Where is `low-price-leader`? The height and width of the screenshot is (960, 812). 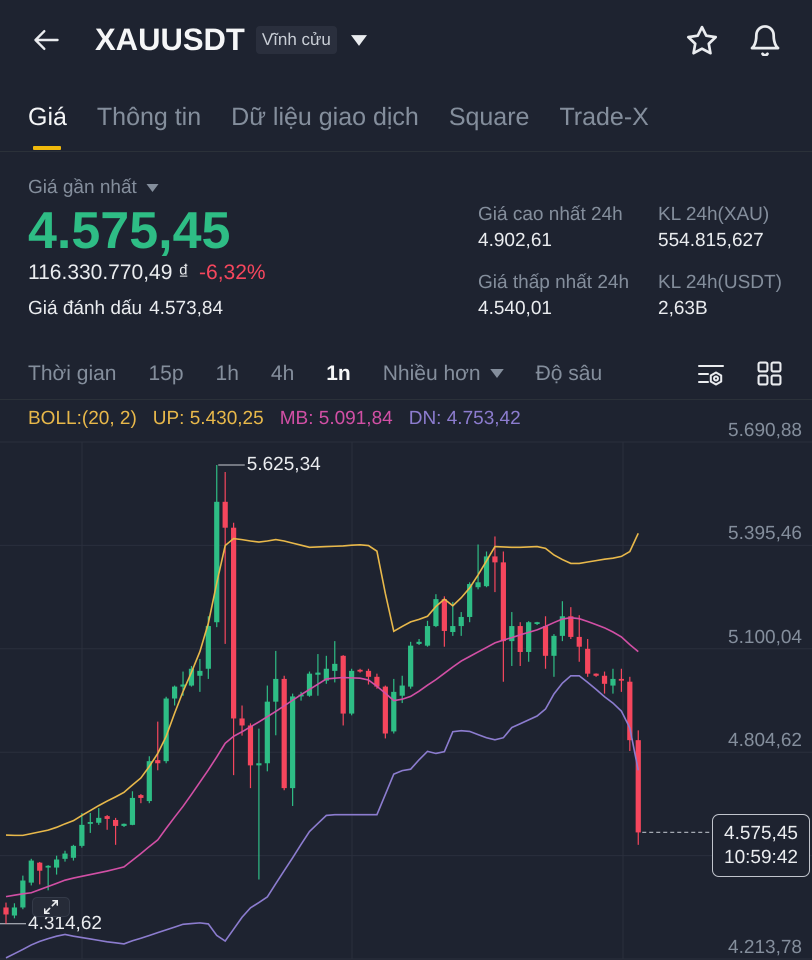
low-price-leader is located at coordinates (13, 923).